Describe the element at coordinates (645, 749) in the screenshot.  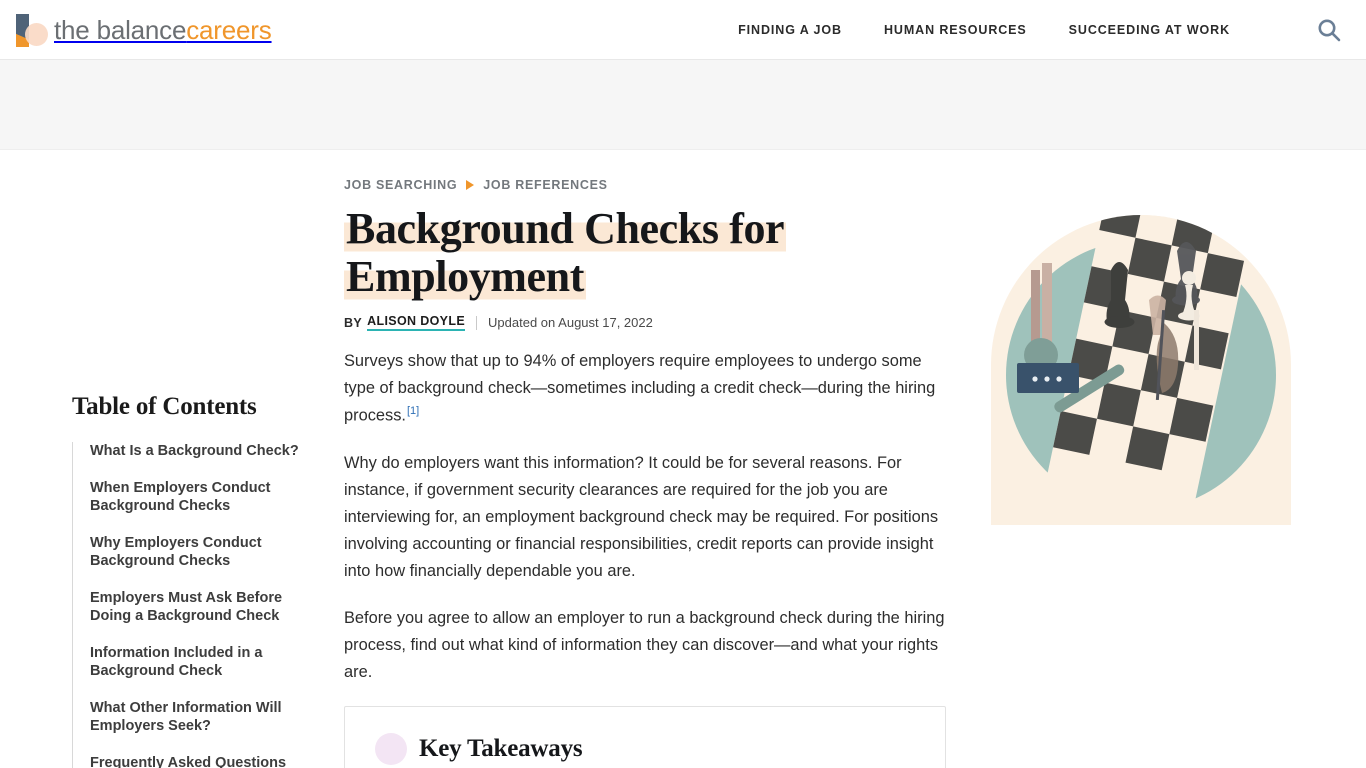
I see `key-takeaways-header: Key Takeaways` at that location.